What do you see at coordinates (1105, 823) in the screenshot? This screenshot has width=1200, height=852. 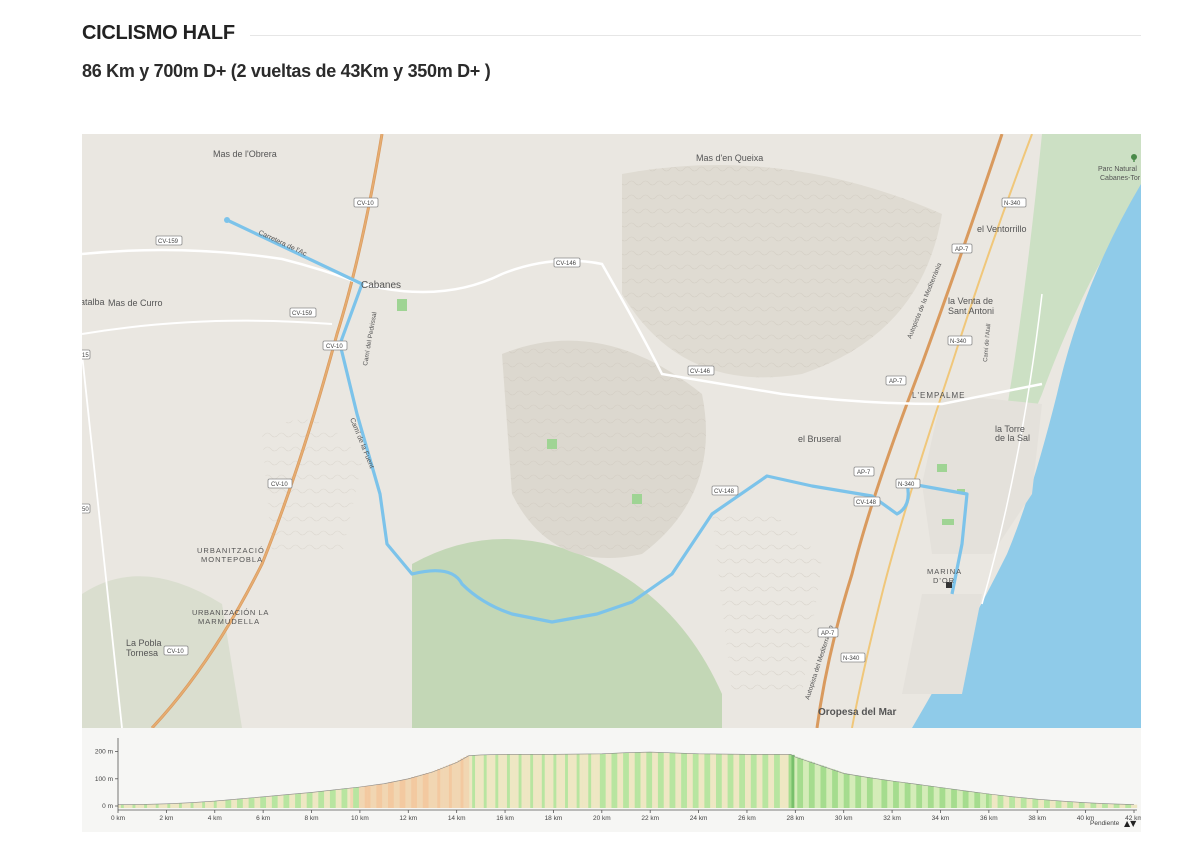 I see `legend-label: Pendiente` at bounding box center [1105, 823].